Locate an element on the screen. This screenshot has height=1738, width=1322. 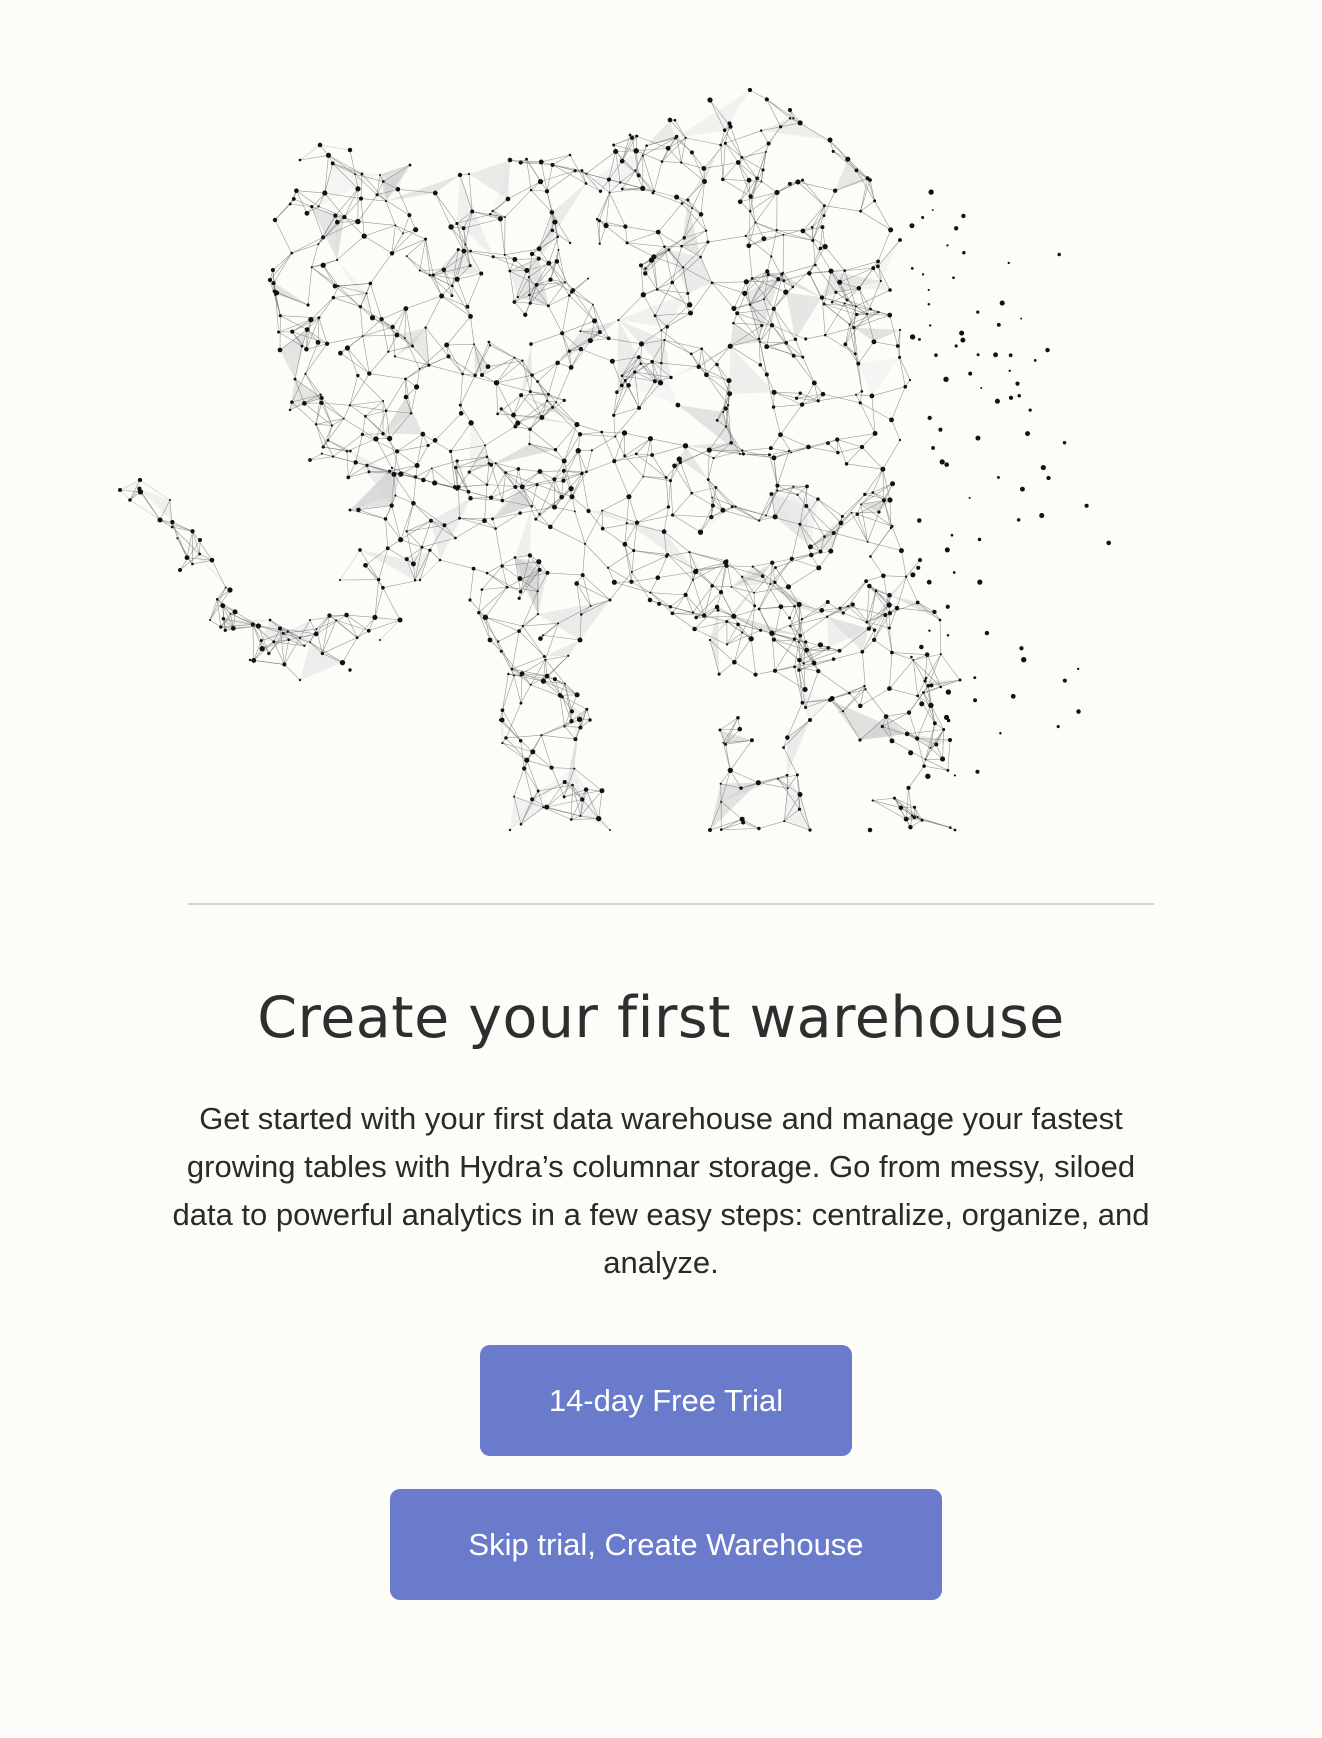
ground-divider is located at coordinates (671, 904).